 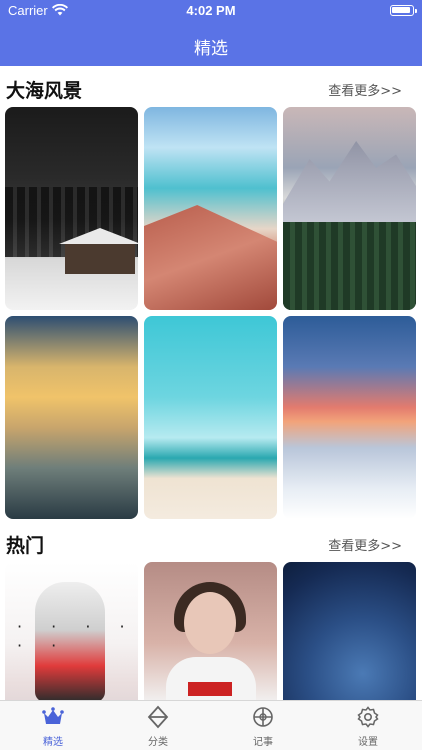 I want to click on snow-cabin-image, so click(x=71, y=208).